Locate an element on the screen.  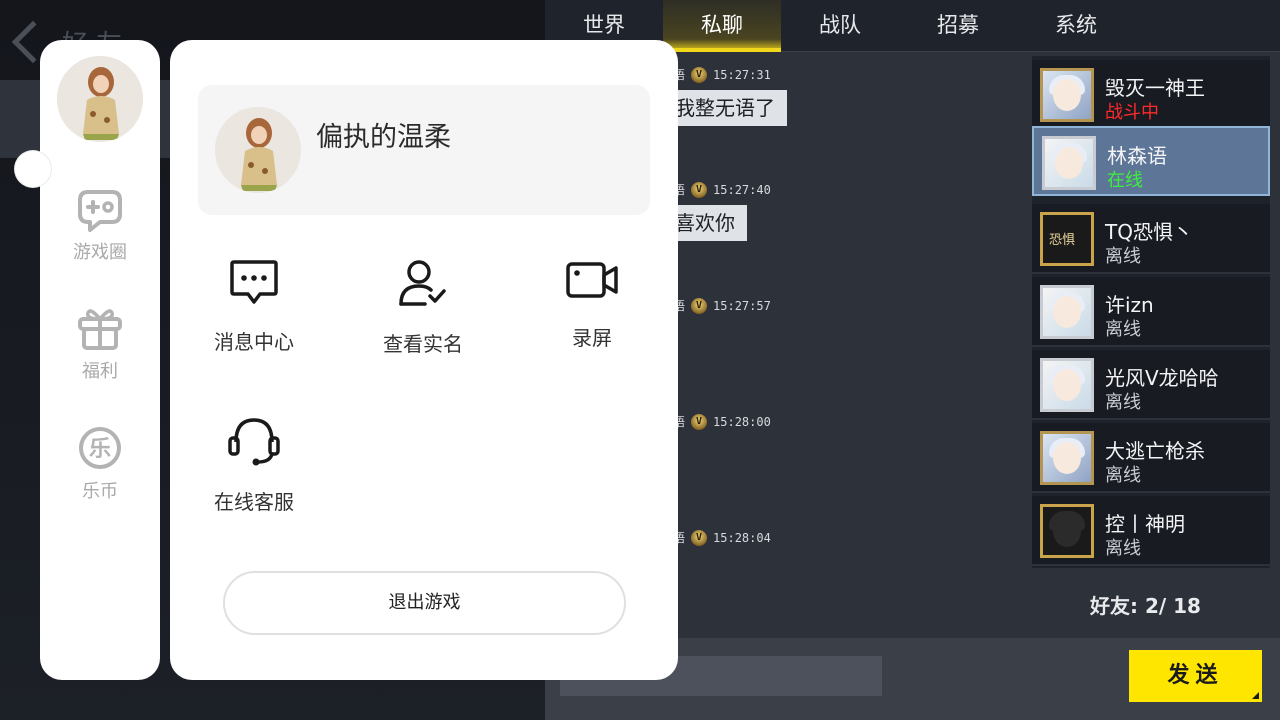
friend-name: 毁灭一神王 is located at coordinates (1155, 88).